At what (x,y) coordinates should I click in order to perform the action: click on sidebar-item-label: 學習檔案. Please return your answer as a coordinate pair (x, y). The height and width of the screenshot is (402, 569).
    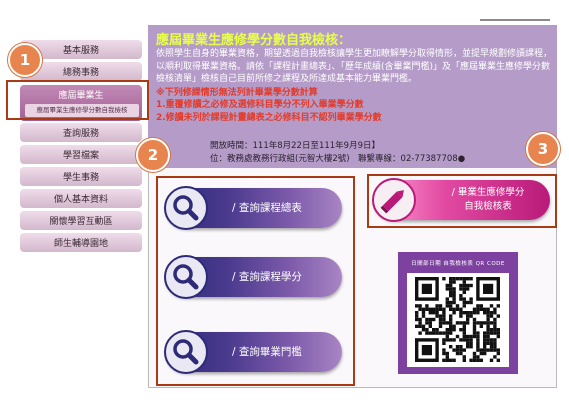
    Looking at the image, I should click on (80, 156).